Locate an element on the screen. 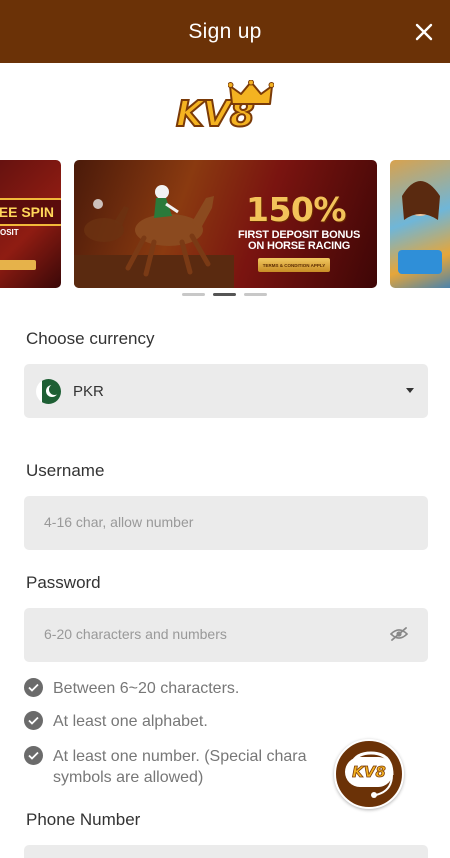  phone-label: Phone Number is located at coordinates (83, 819).